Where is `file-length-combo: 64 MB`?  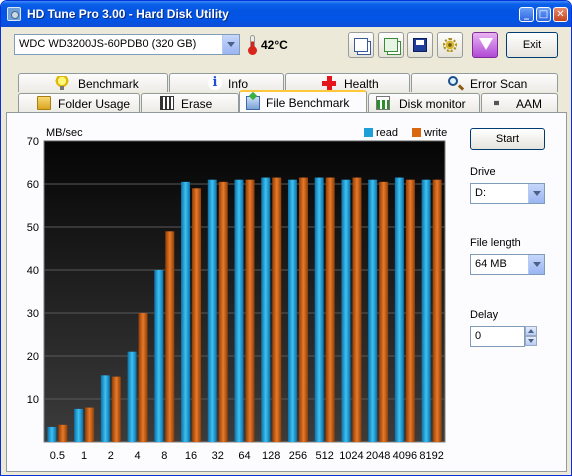
file-length-combo: 64 MB is located at coordinates (507, 264).